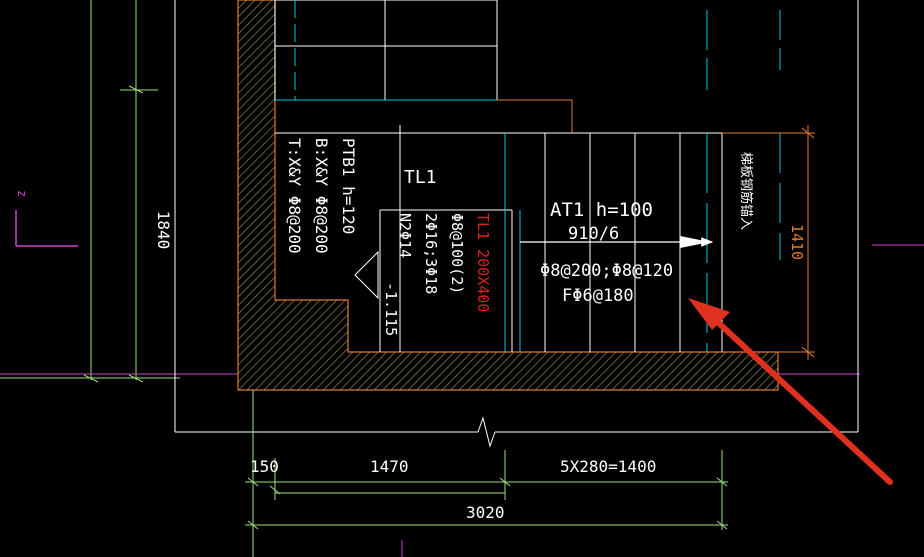 This screenshot has width=924, height=557. Describe the element at coordinates (695, 242) in the screenshot. I see `arrowhead` at that location.